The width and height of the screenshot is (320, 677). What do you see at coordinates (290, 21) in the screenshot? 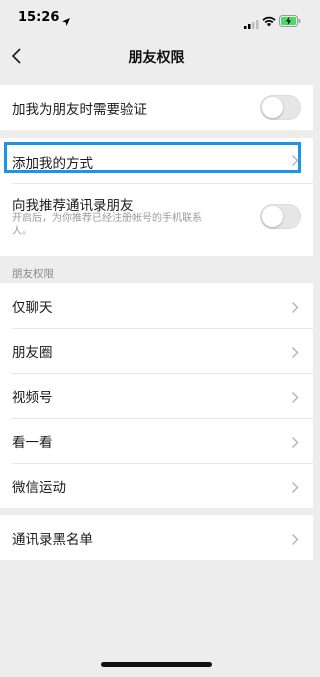
I see `battery-charging-icon` at bounding box center [290, 21].